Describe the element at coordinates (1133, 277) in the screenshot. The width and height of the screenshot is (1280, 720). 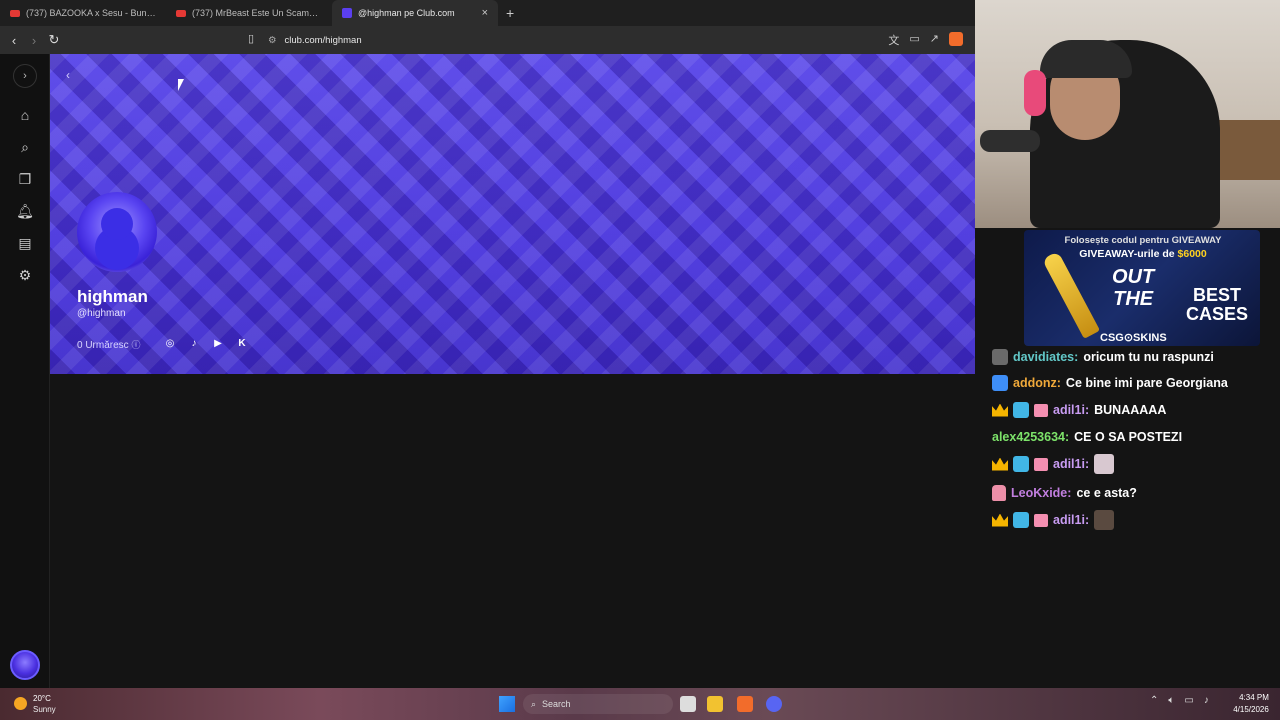
I see `ad-out-line1: OUT` at that location.